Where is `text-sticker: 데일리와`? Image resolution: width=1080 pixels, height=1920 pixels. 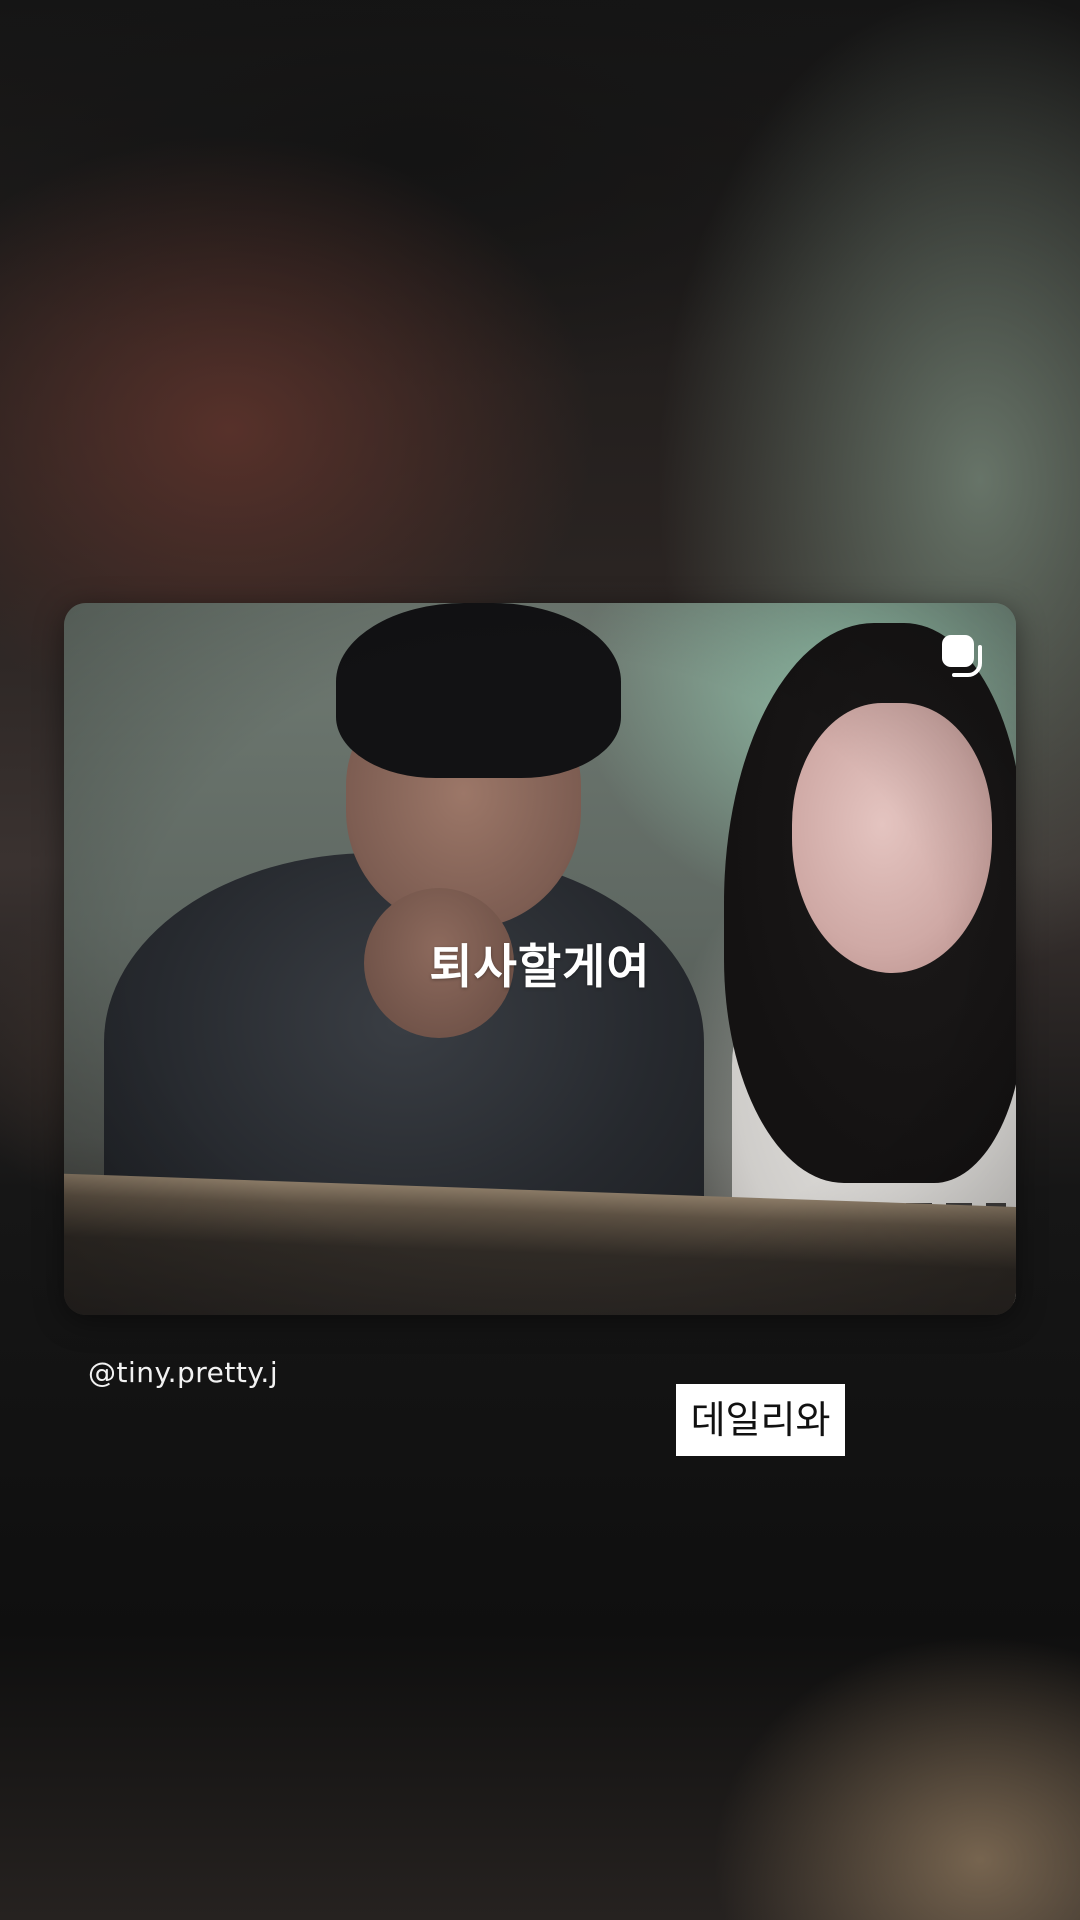
text-sticker: 데일리와 is located at coordinates (760, 1420).